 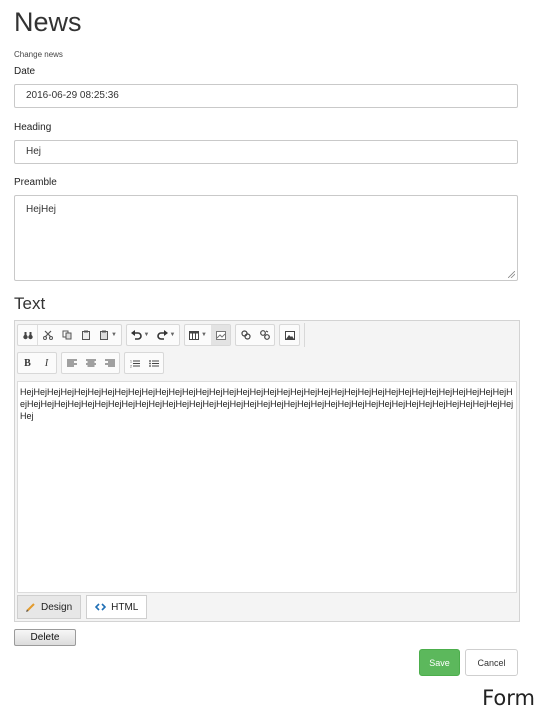 I want to click on align-right-icon, so click(x=109, y=363).